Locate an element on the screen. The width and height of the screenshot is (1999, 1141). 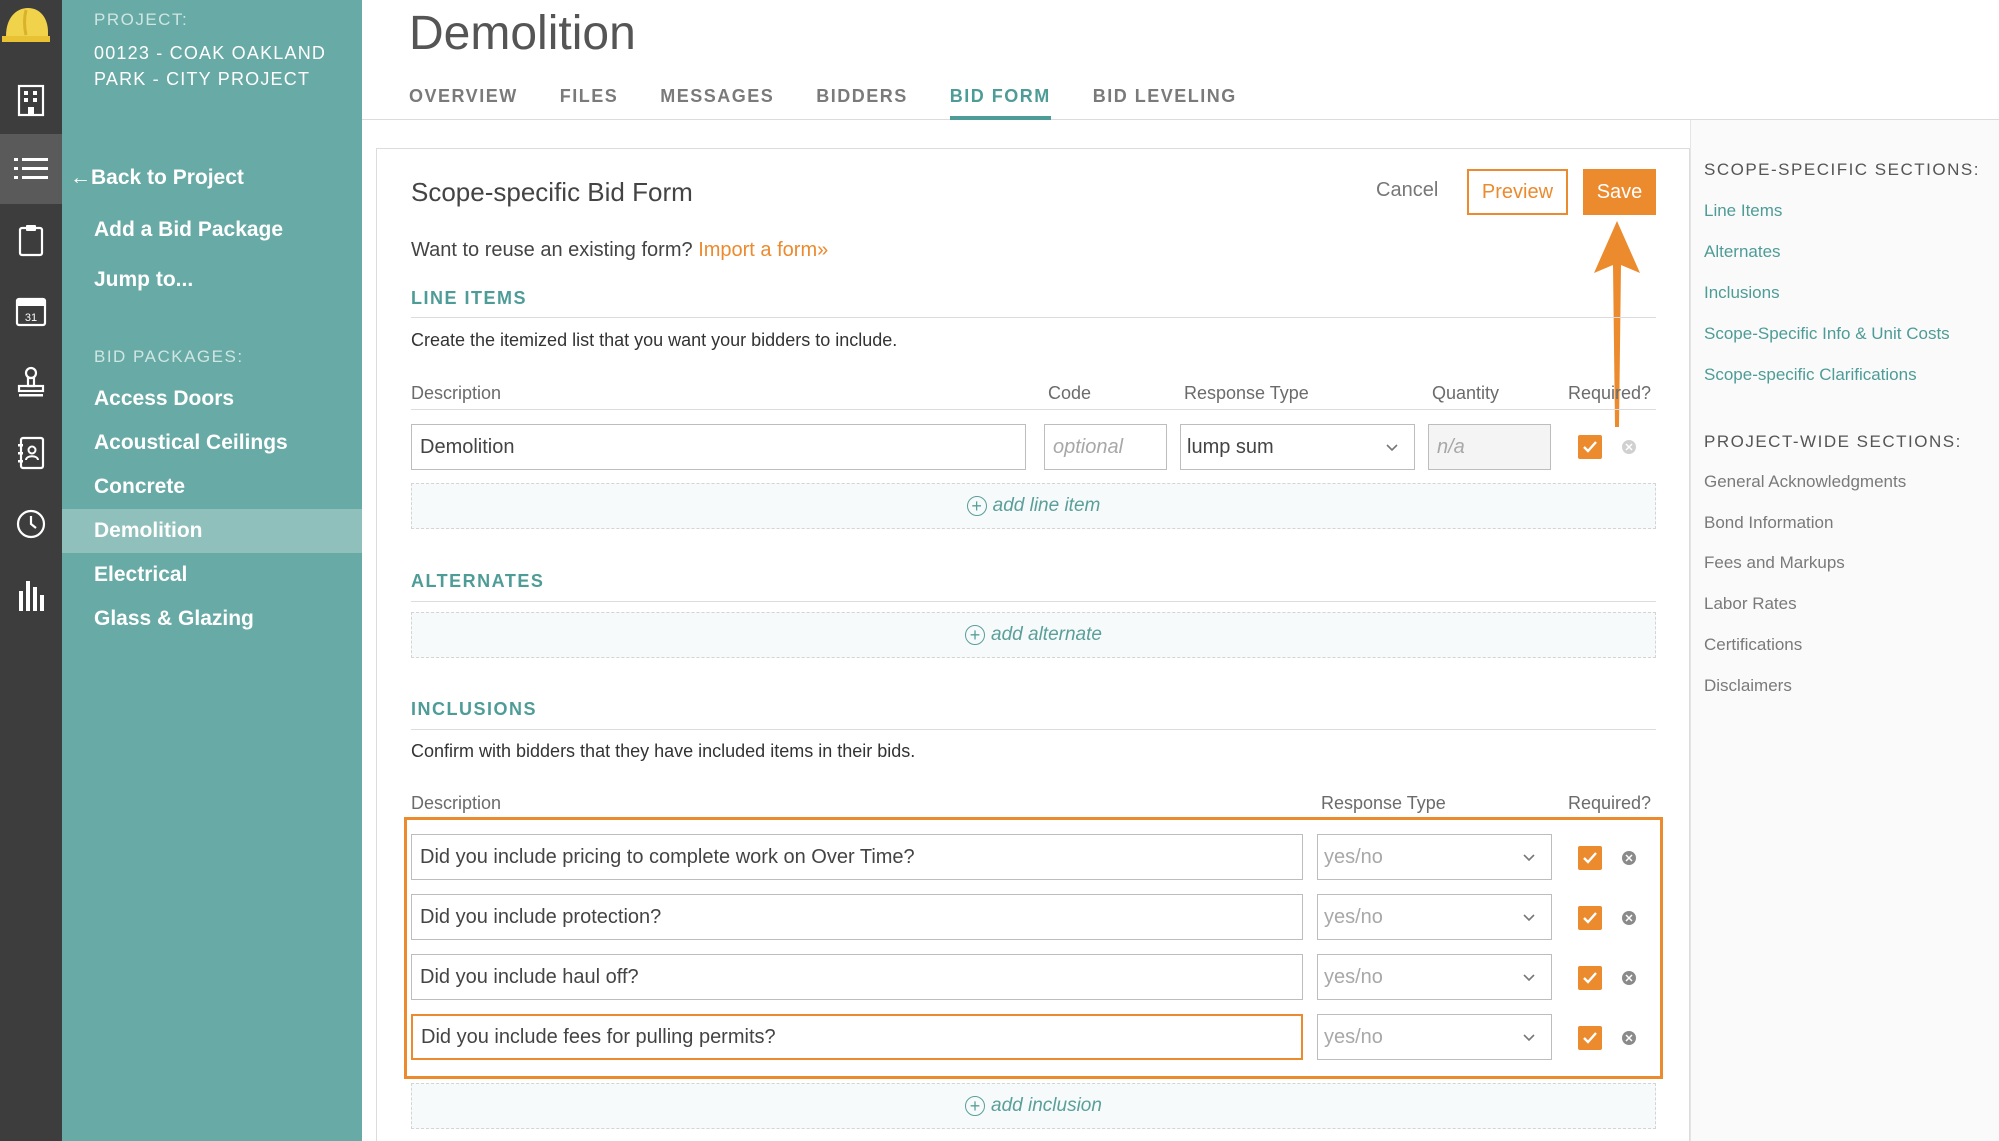
col-quantity: Quantity is located at coordinates (1466, 393).